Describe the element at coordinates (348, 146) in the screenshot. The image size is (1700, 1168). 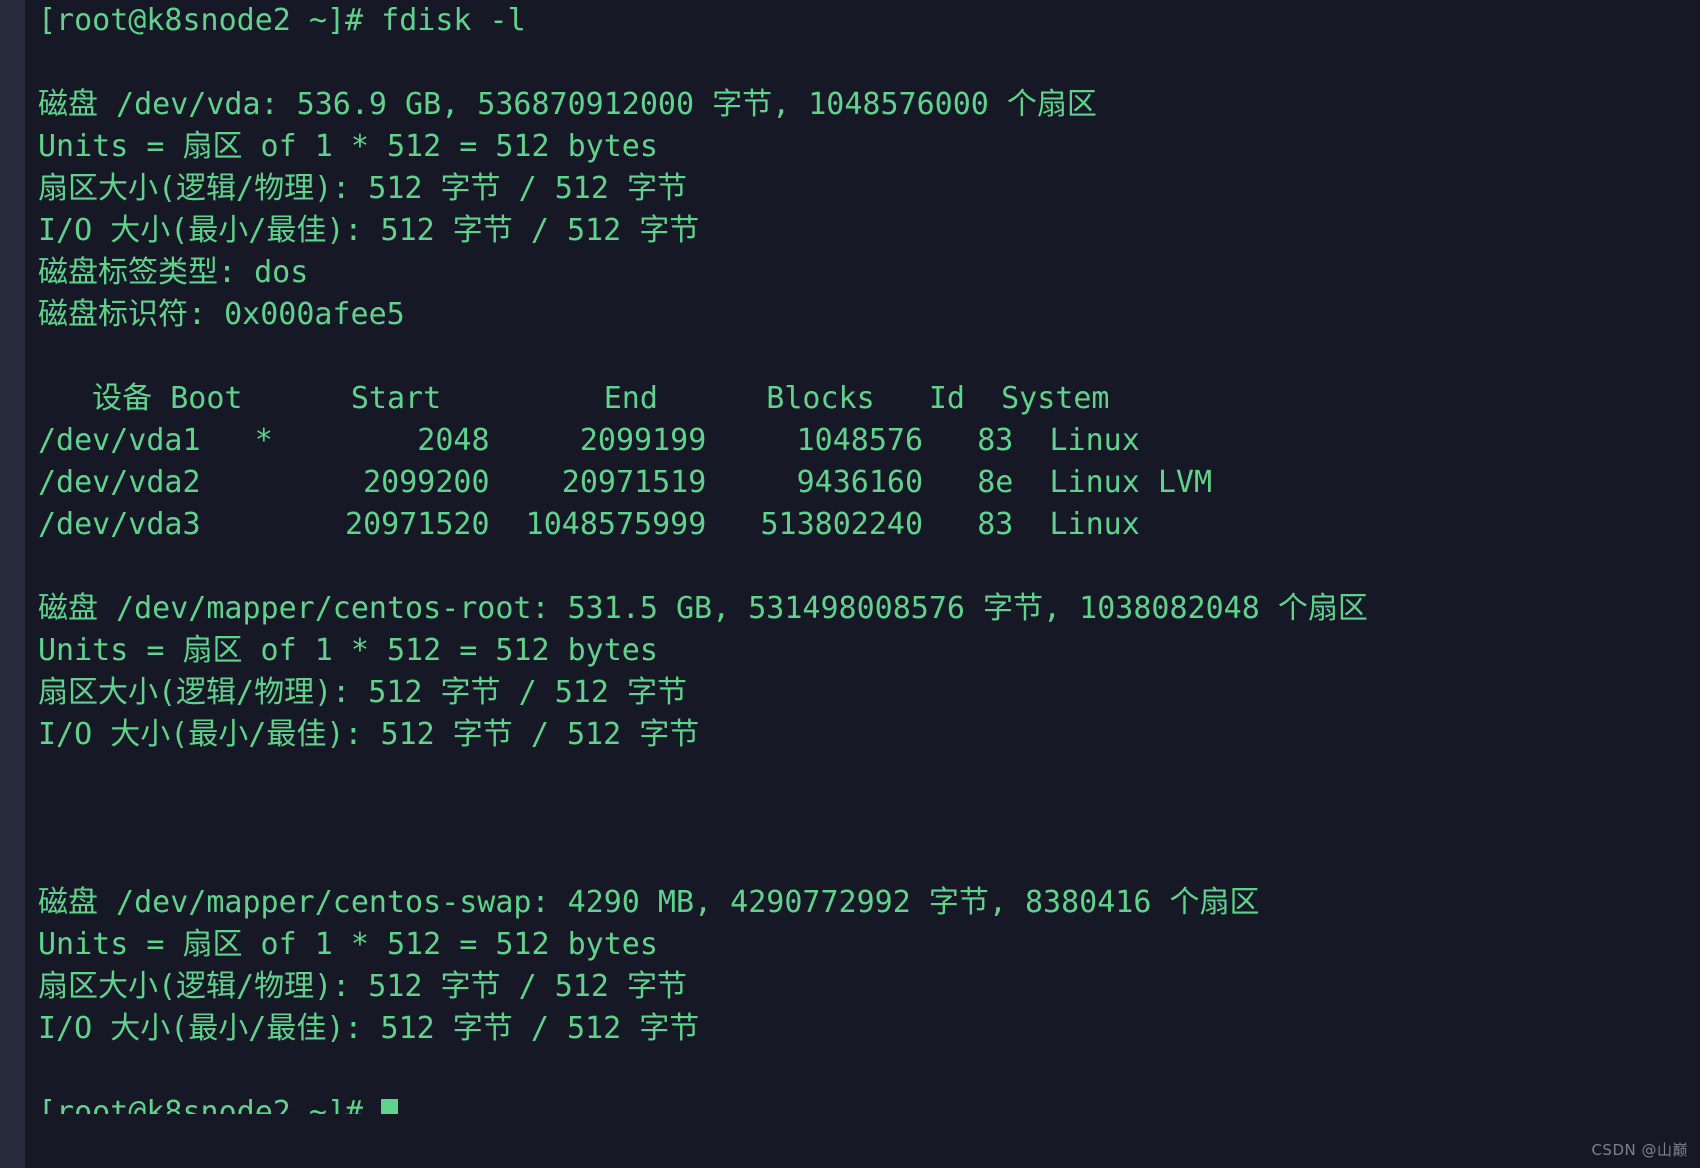
I see `terminal-line-units-vda: Units = 扇区 of 1 * 512 = 512 bytes` at that location.